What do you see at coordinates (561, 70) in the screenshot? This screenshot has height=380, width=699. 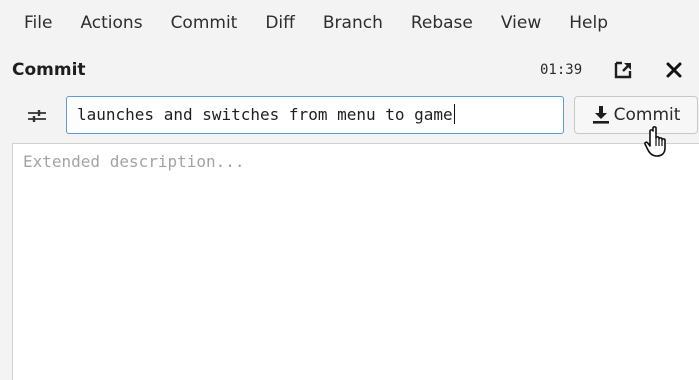 I see `clock-readout: 01:39` at bounding box center [561, 70].